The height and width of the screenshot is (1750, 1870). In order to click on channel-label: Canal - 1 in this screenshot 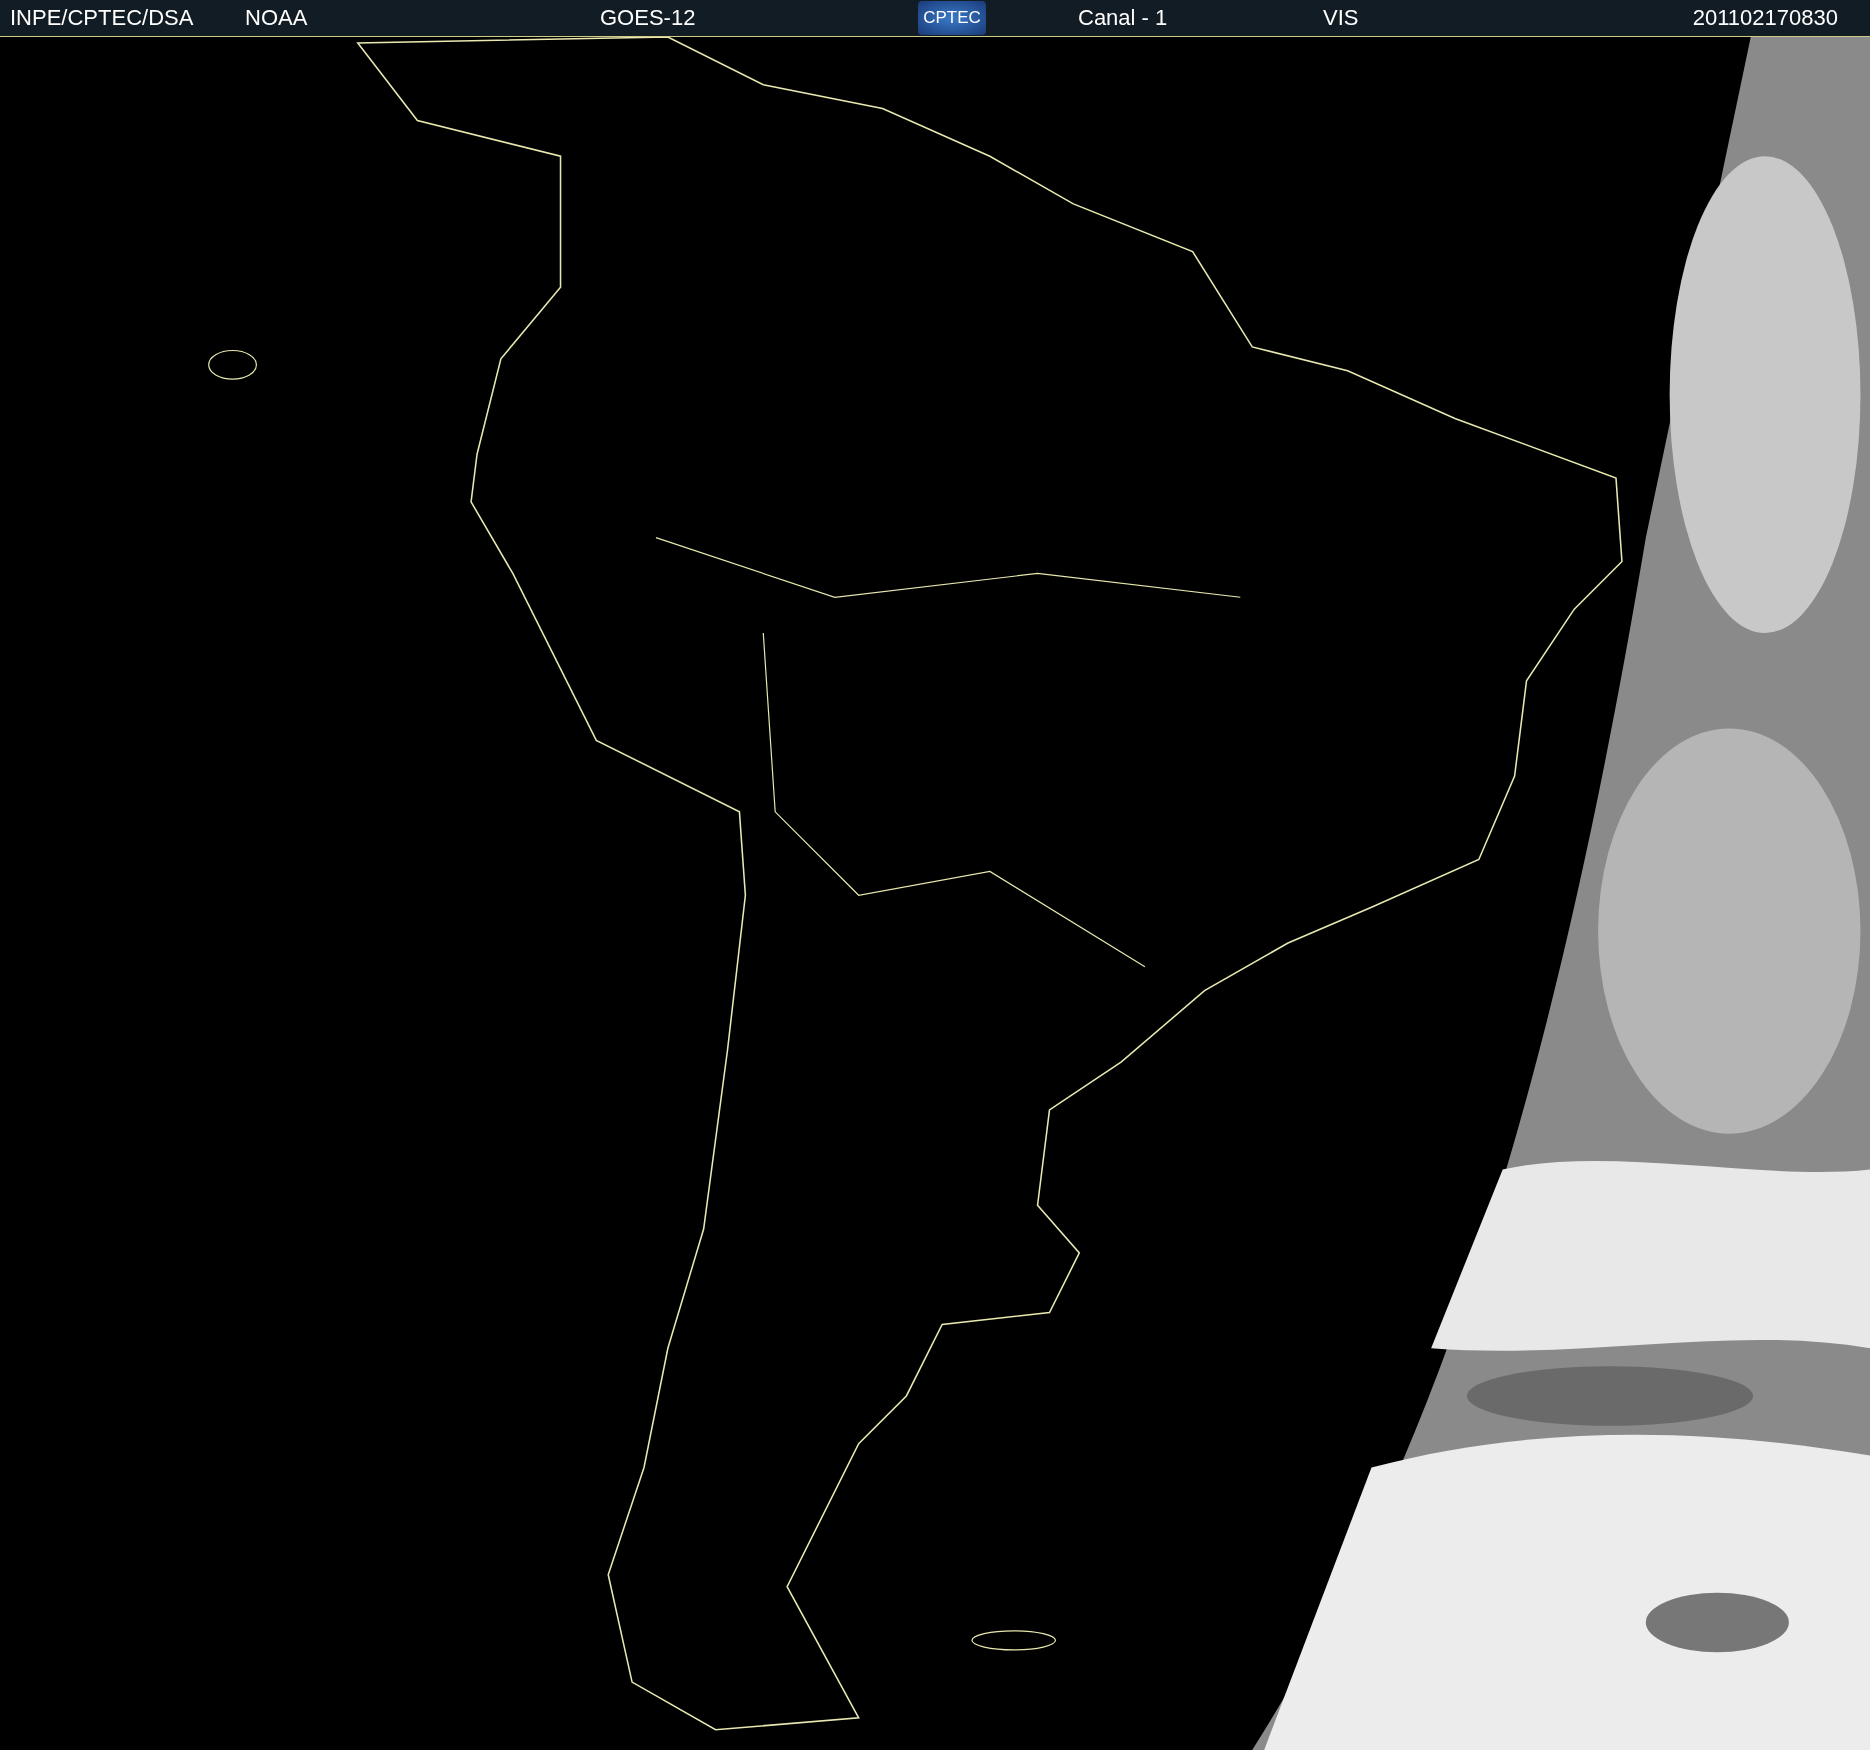, I will do `click(1123, 18)`.